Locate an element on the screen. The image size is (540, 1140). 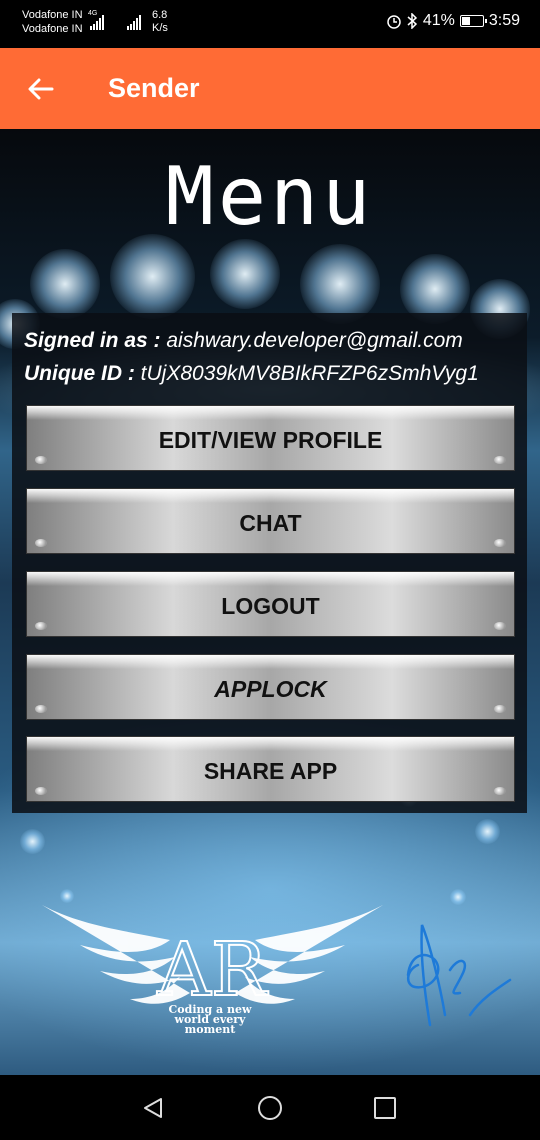
edit-profile-label: EDIT/VIEW PROFILE is located at coordinates (270, 439).